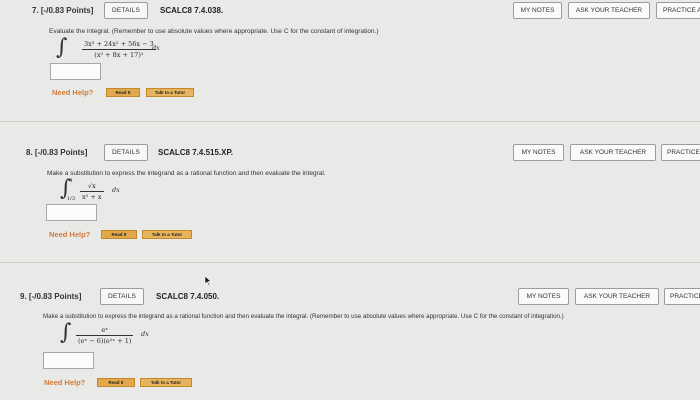 The image size is (700, 400). What do you see at coordinates (68, 360) in the screenshot?
I see `question-9-answer-input` at bounding box center [68, 360].